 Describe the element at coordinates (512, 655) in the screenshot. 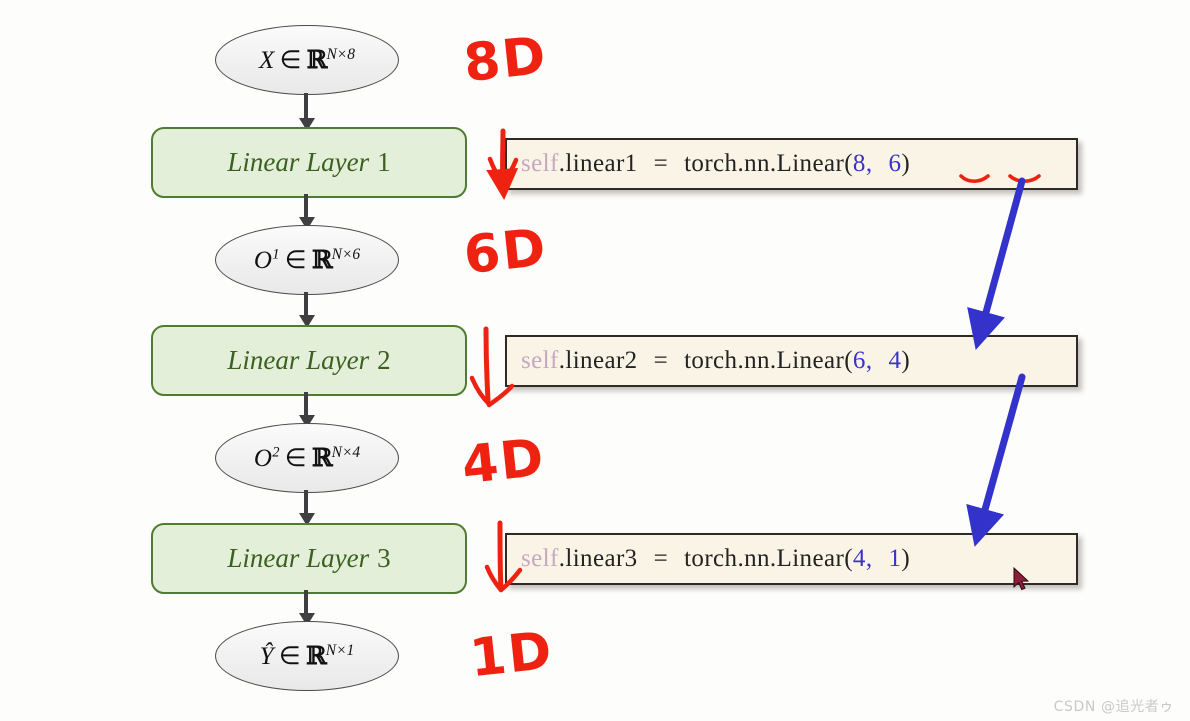

I see `annotation-1d: 1D` at that location.